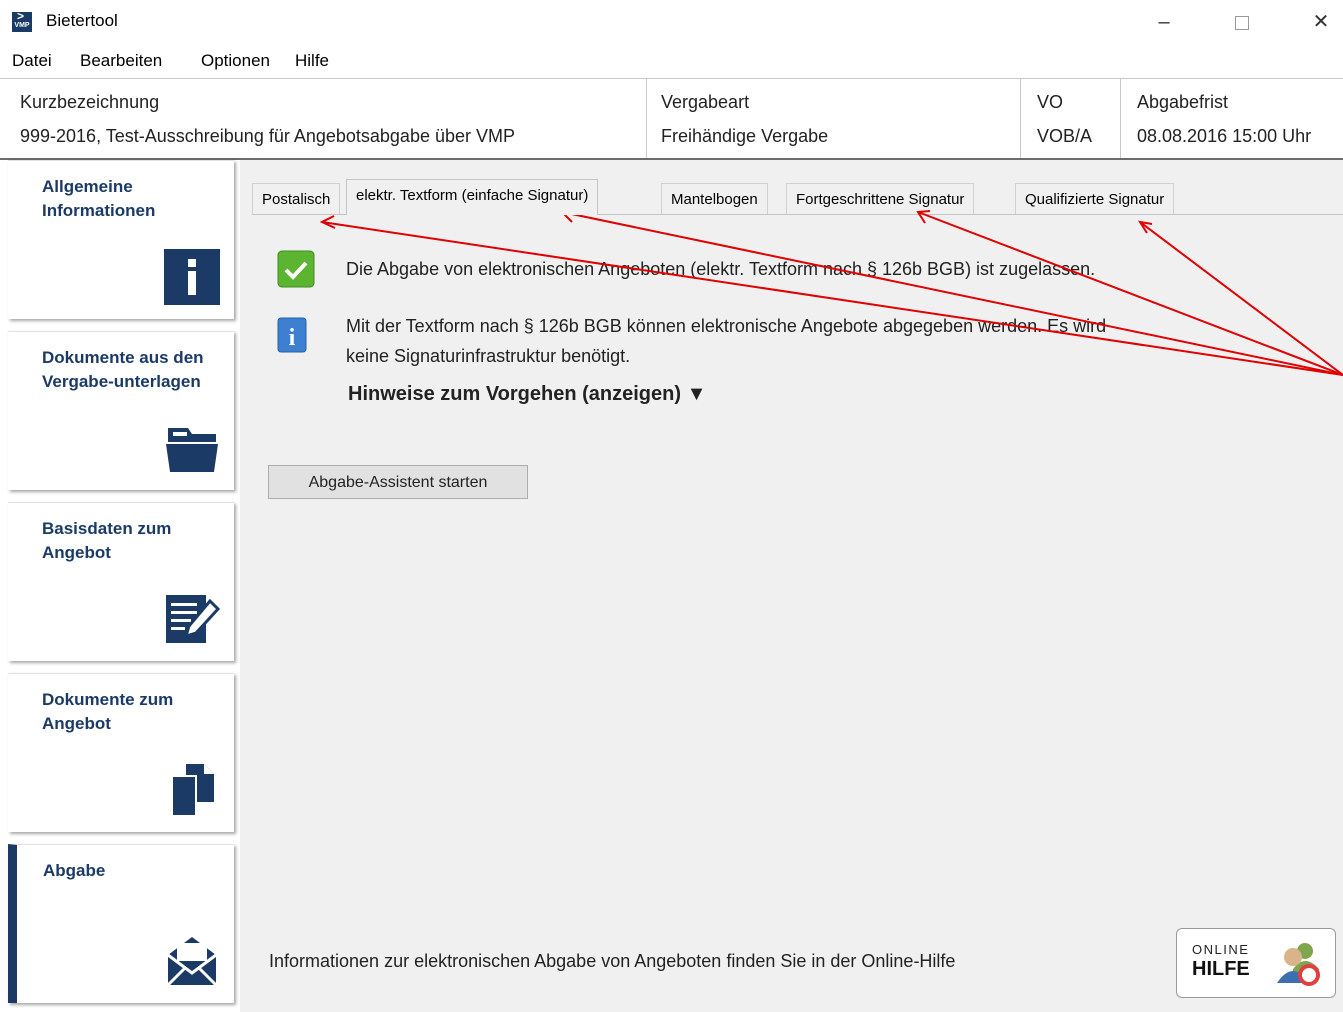 This screenshot has width=1343, height=1012. Describe the element at coordinates (108, 711) in the screenshot. I see `sidebar-item-label: Dokumente zum Angebot` at that location.